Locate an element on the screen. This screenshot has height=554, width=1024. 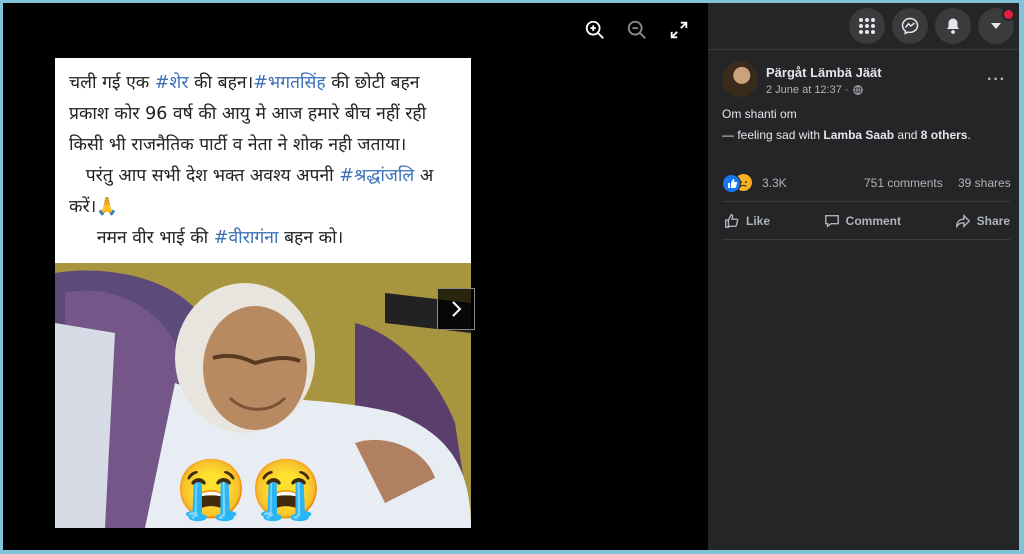
next-photo-button is located at coordinates (456, 309).